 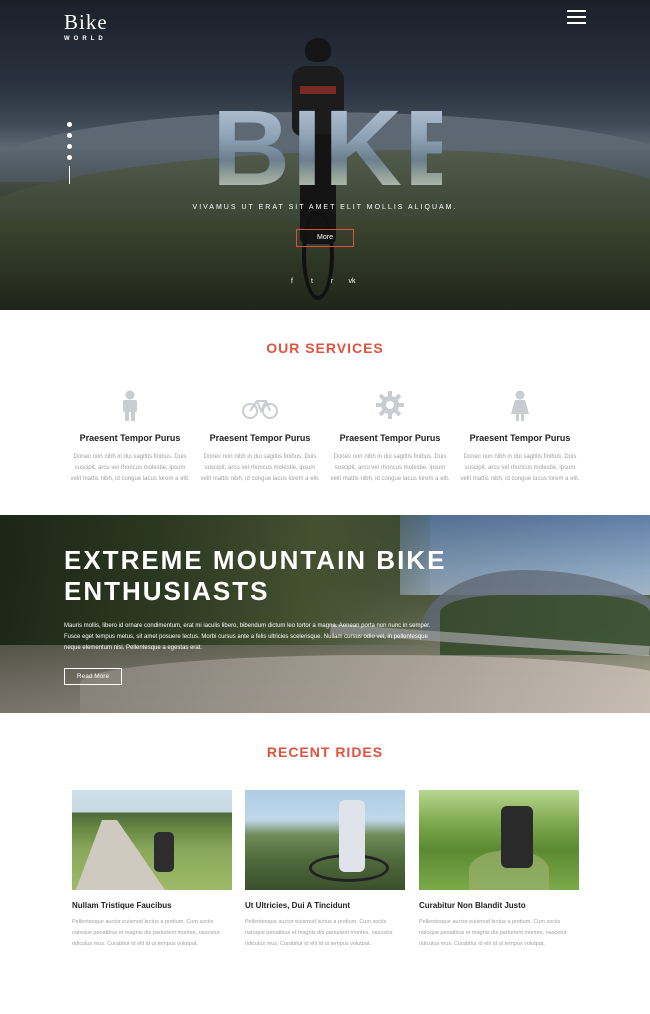 What do you see at coordinates (390, 406) in the screenshot?
I see `gear-icon` at bounding box center [390, 406].